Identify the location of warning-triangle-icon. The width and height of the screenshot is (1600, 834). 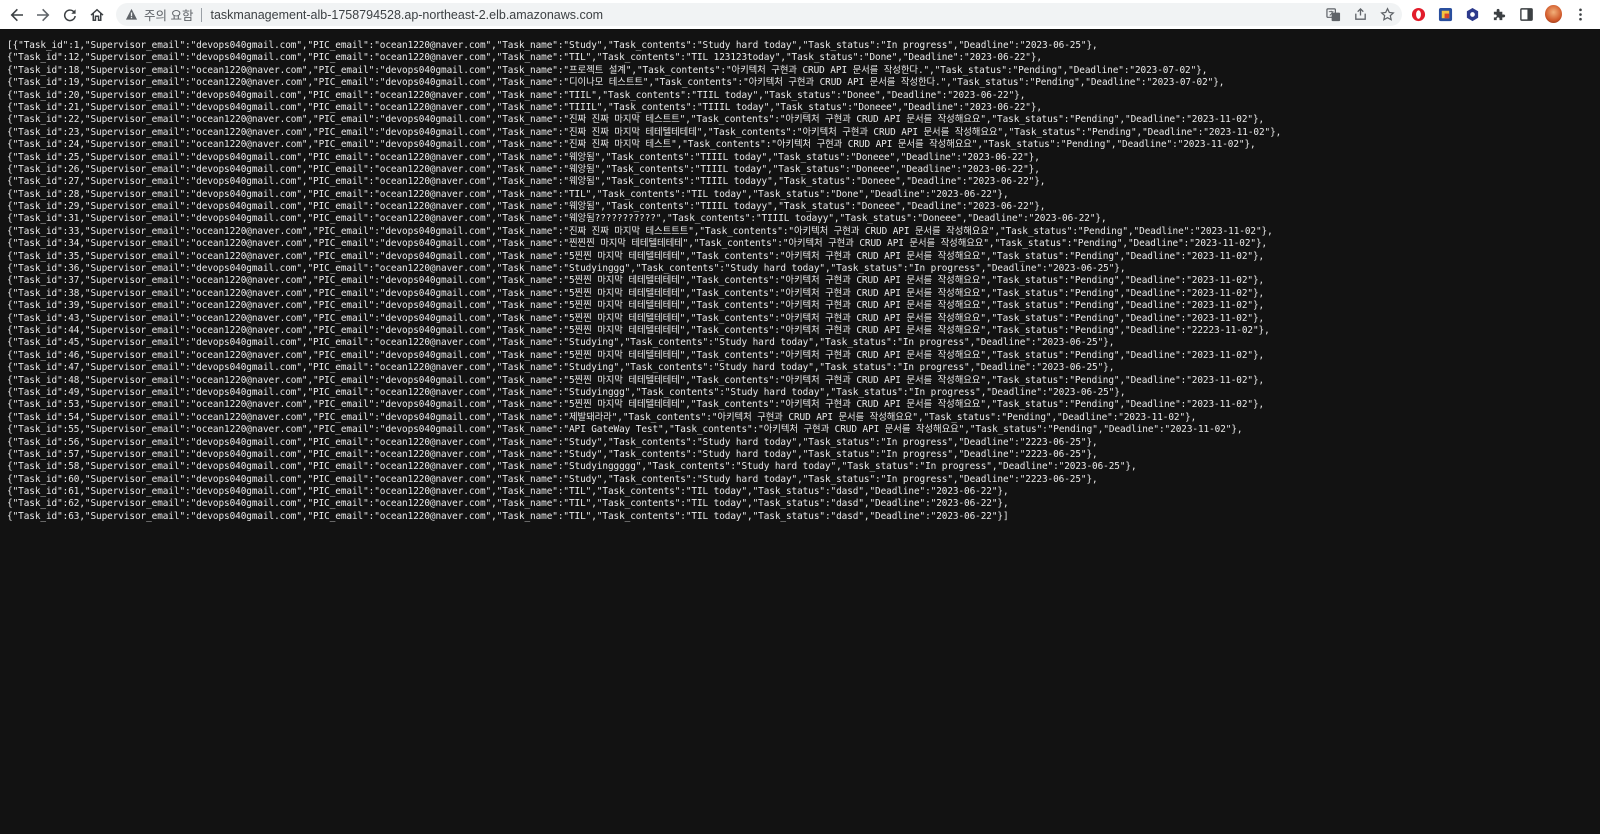
(132, 15).